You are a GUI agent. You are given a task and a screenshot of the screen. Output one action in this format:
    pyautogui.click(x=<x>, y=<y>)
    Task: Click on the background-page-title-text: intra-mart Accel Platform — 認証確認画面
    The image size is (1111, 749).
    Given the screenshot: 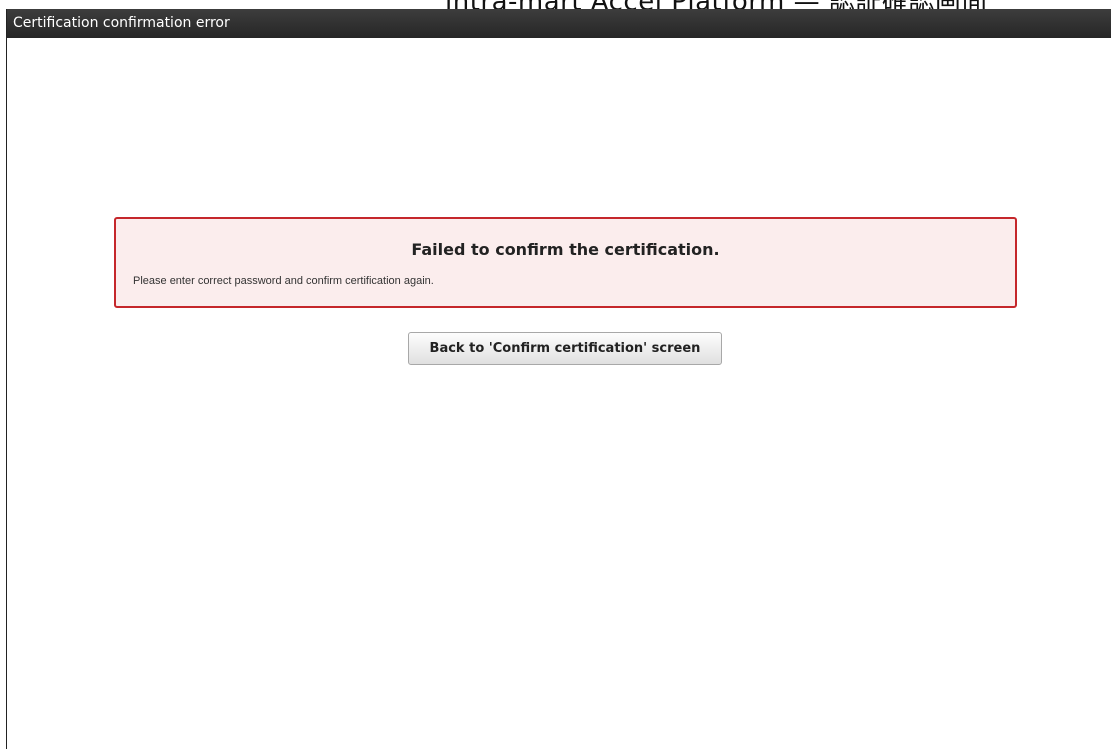 What is the action you would take?
    pyautogui.click(x=716, y=4)
    